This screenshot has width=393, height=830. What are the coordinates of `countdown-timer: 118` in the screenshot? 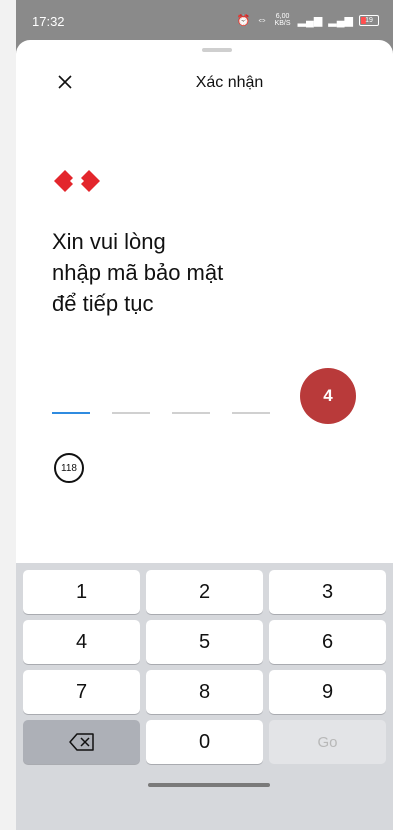 It's located at (69, 468).